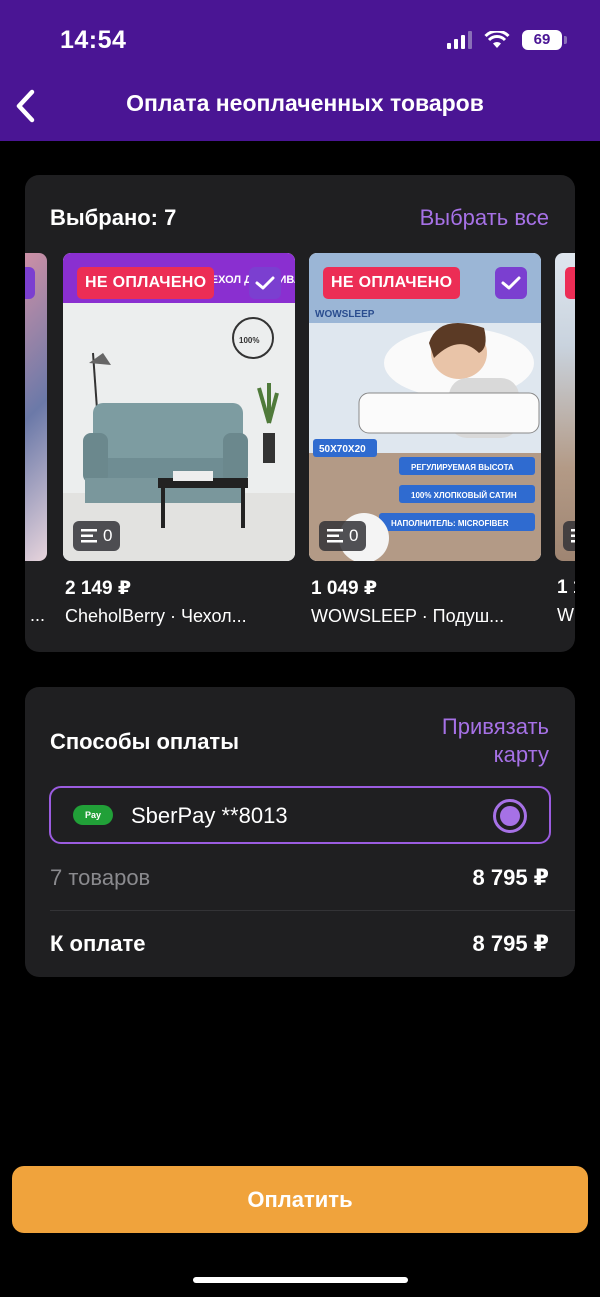 The image size is (600, 1297). Describe the element at coordinates (345, 314) in the screenshot. I see `svg-text: WOWSLEEP` at that location.